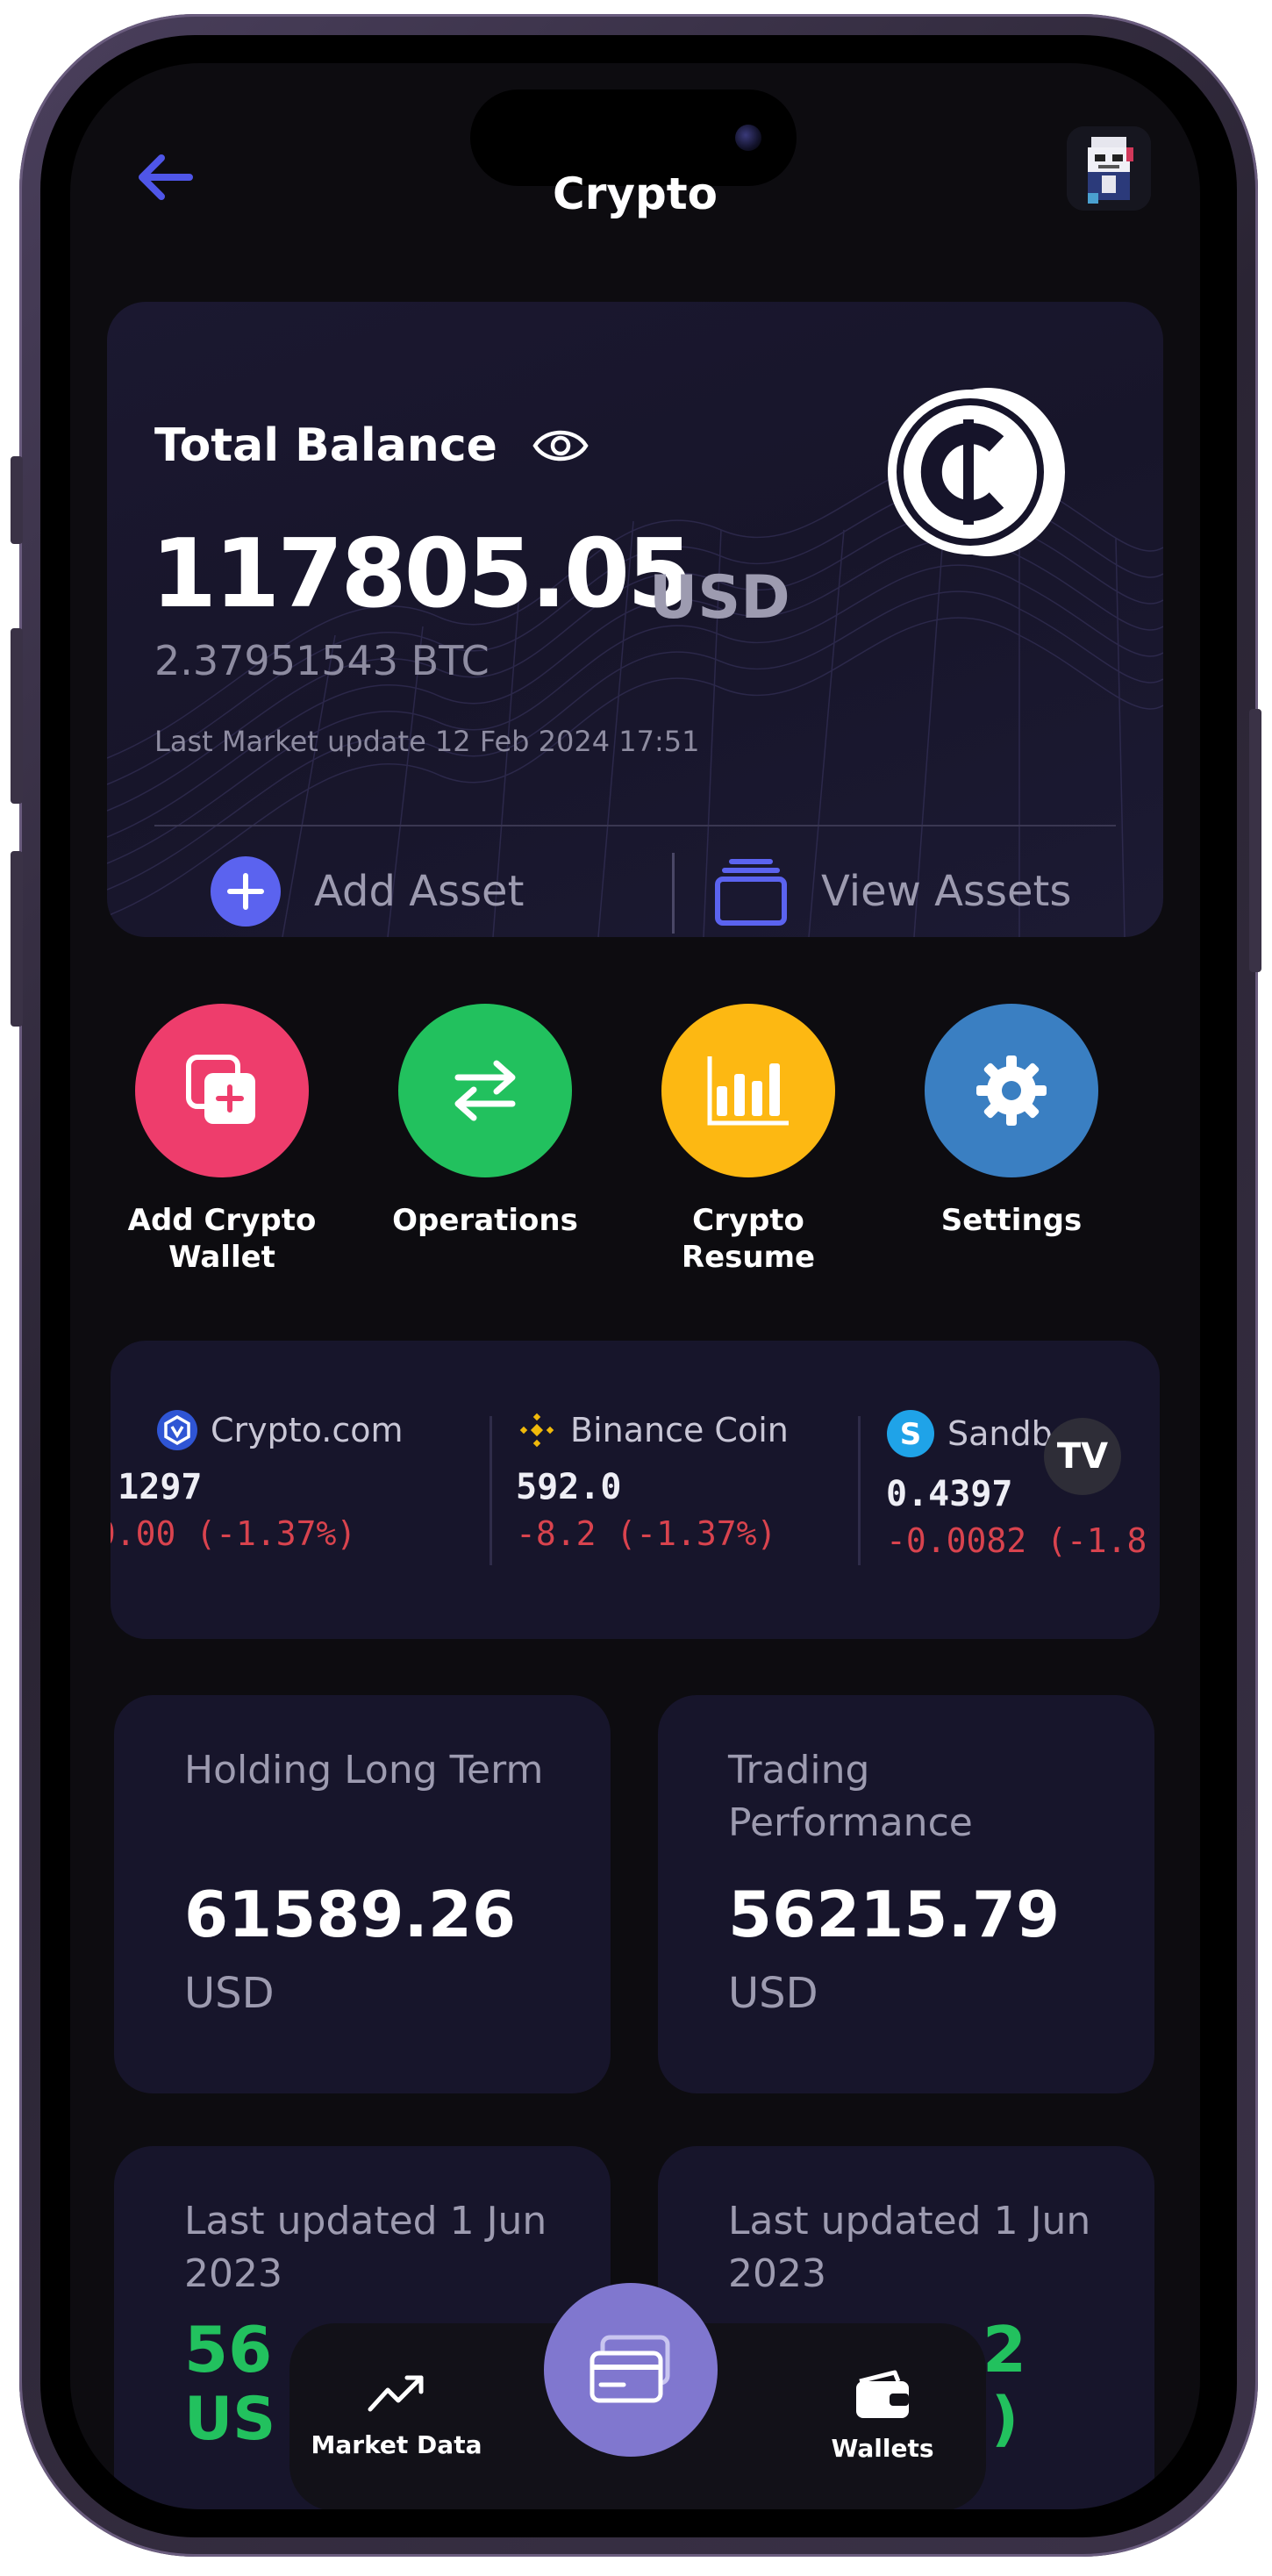  I want to click on volume-up-button, so click(17, 716).